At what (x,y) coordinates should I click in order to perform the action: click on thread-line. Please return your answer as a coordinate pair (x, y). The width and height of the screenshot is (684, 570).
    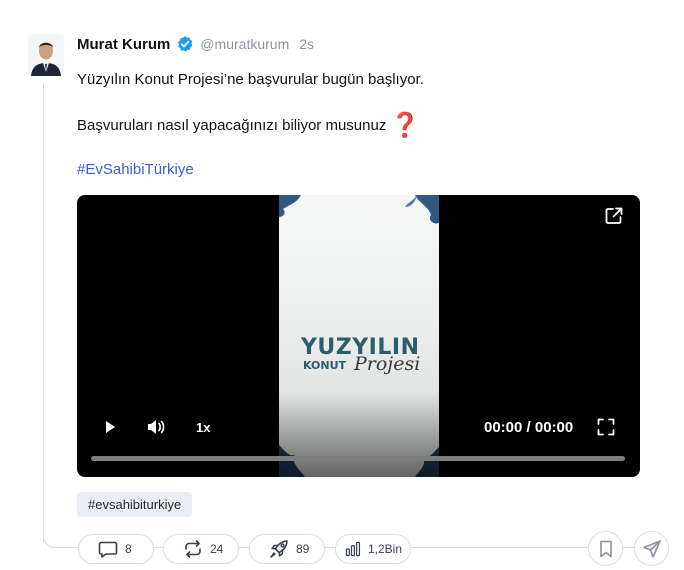
    Looking at the image, I should click on (43, 313).